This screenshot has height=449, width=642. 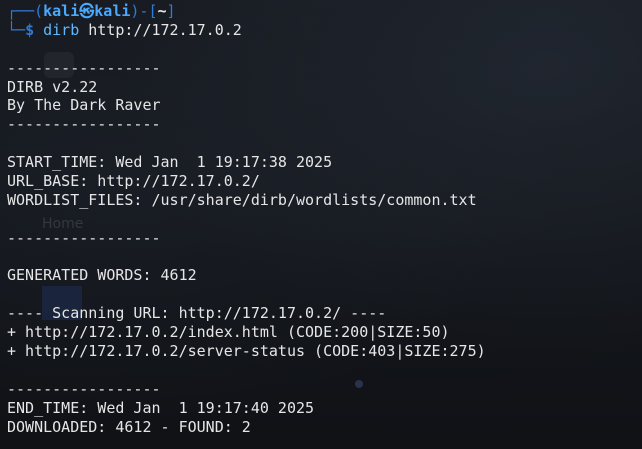 I want to click on output-line: END_TIME: Wed Jan 1 19:17:40 2025, so click(x=161, y=407).